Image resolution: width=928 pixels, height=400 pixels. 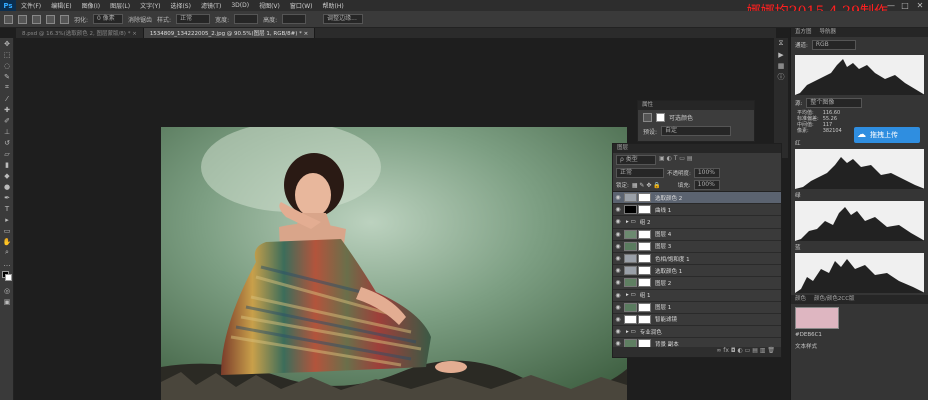 What do you see at coordinates (640, 173) in the screenshot?
I see `blend-mode-select: 正常` at bounding box center [640, 173].